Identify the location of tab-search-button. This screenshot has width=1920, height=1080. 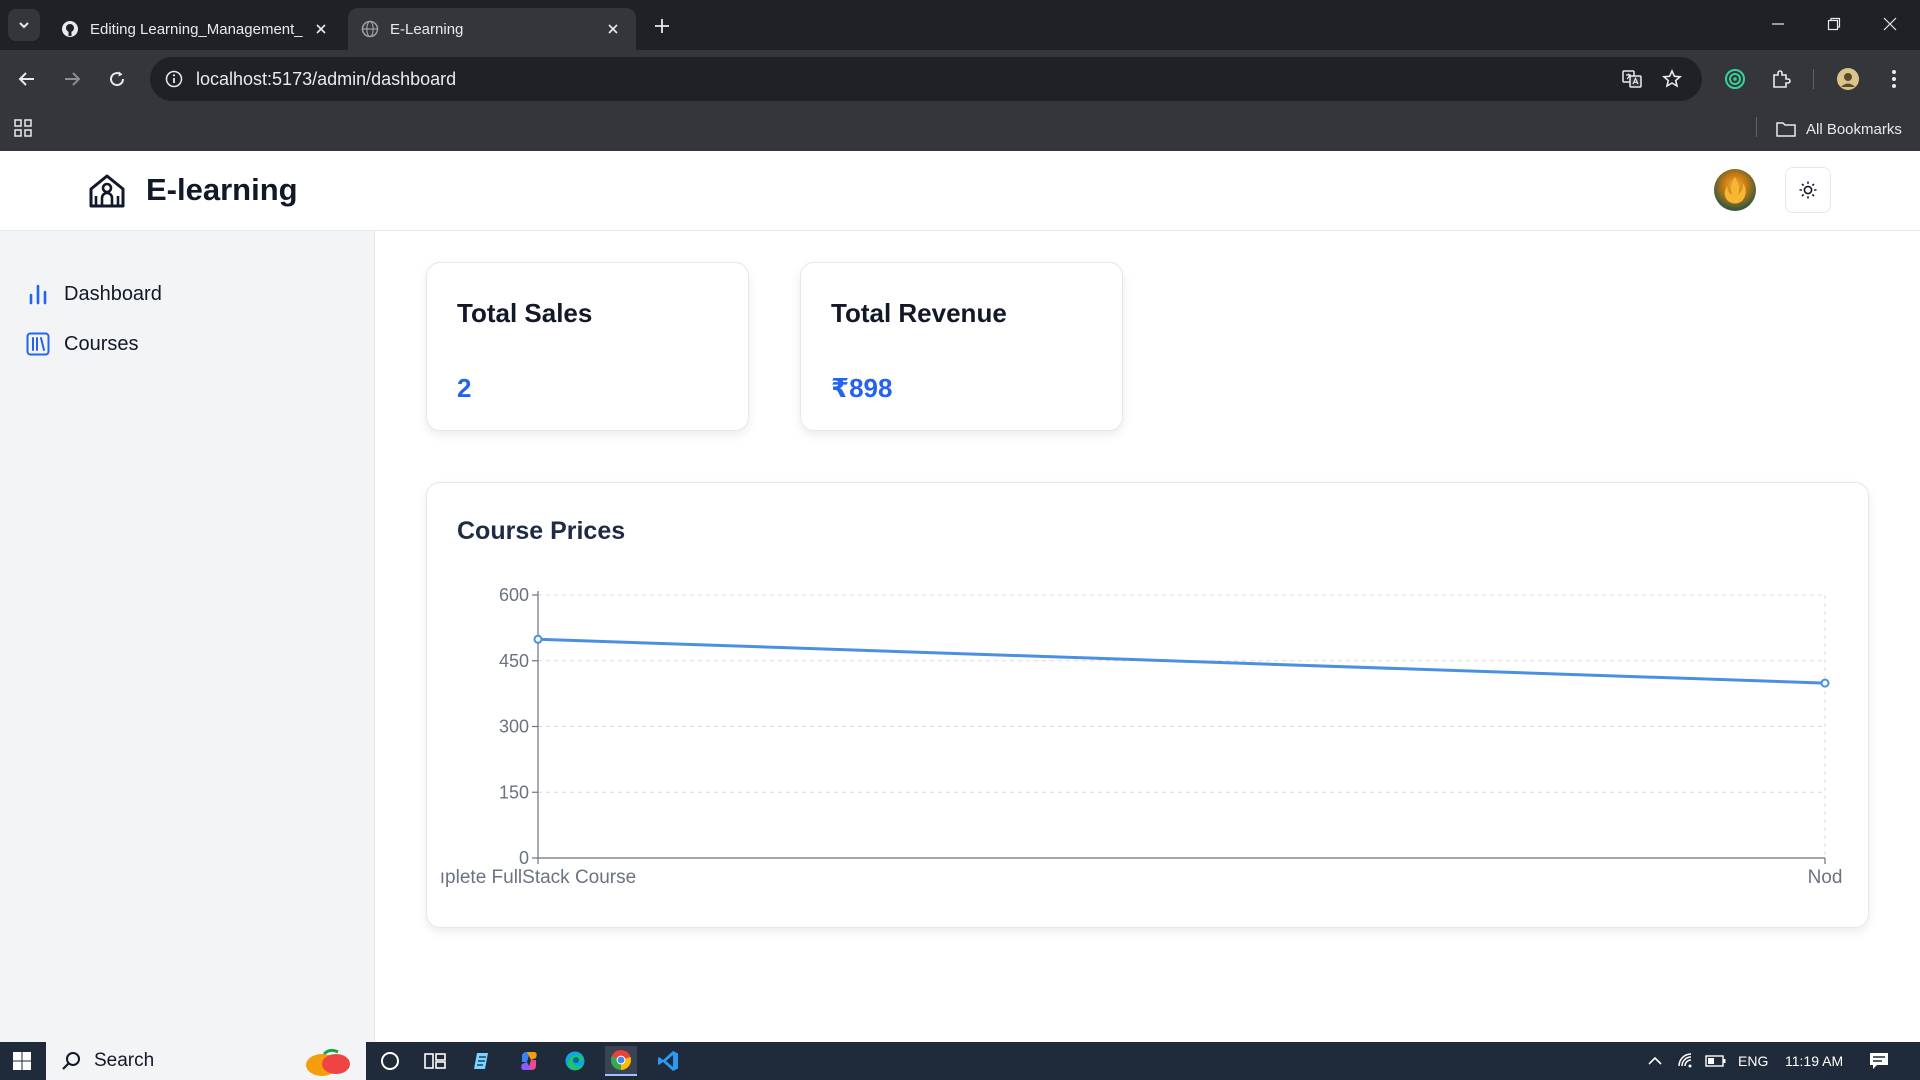
(24, 25).